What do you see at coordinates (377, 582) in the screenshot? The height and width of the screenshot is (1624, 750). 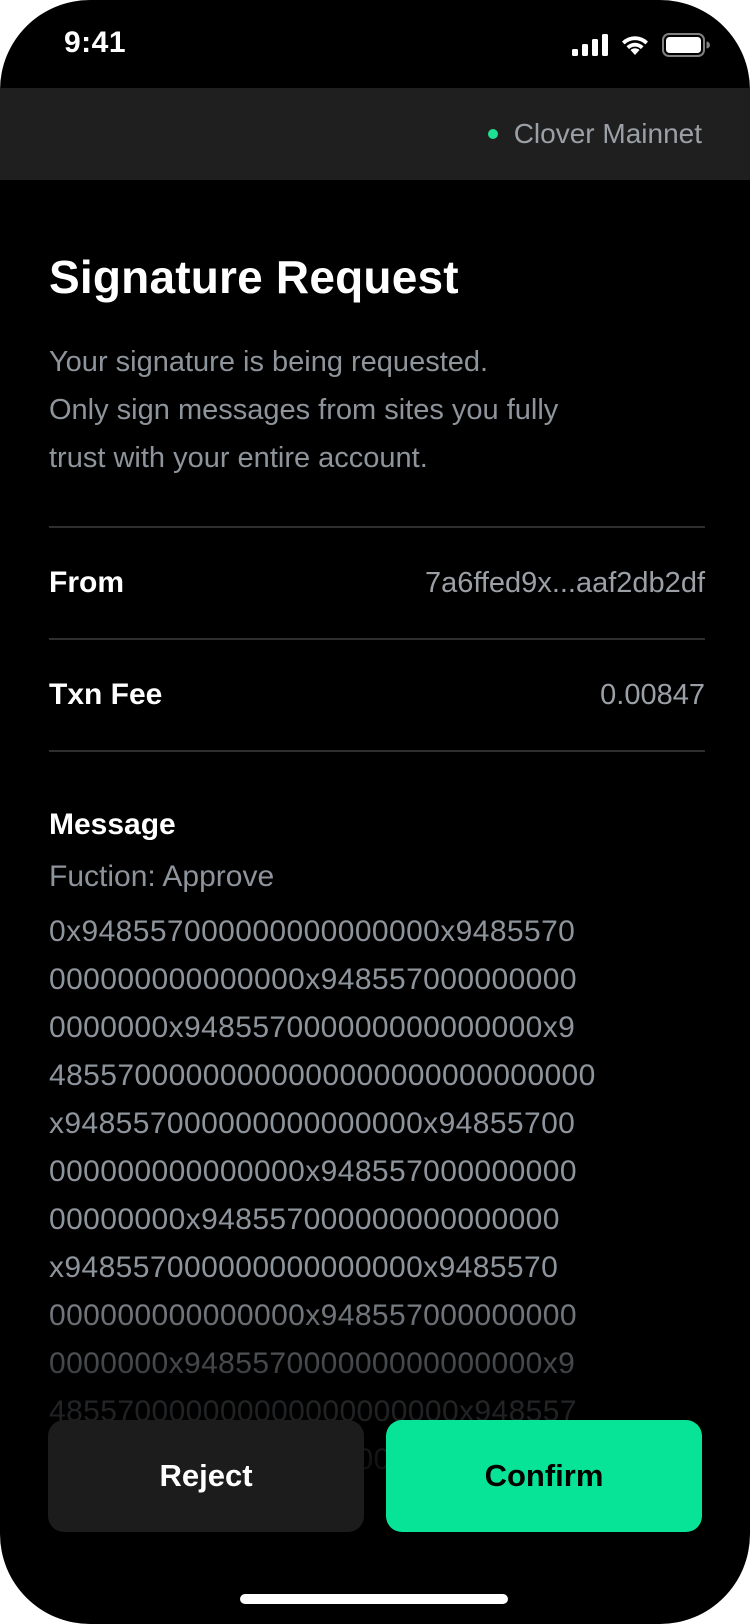 I see `from-row: From 7a6ffed9x...aaf2db2df` at bounding box center [377, 582].